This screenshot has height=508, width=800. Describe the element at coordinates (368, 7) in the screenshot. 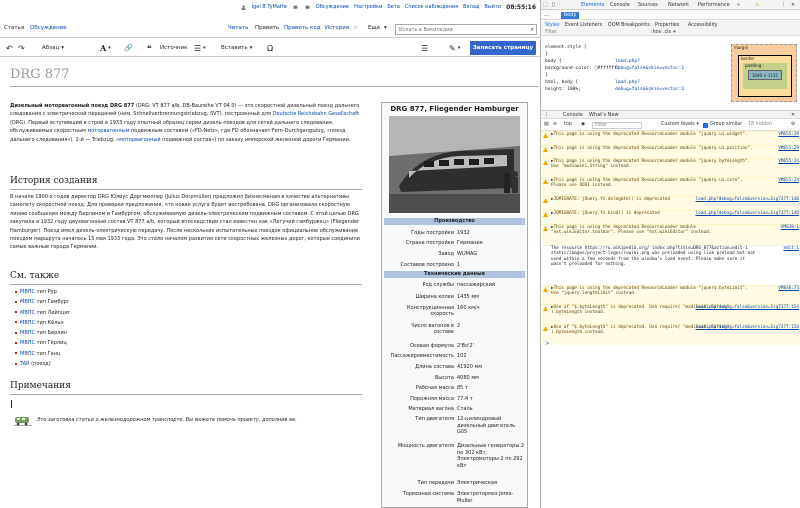

I see `personal-link-preferences: Настройки` at that location.